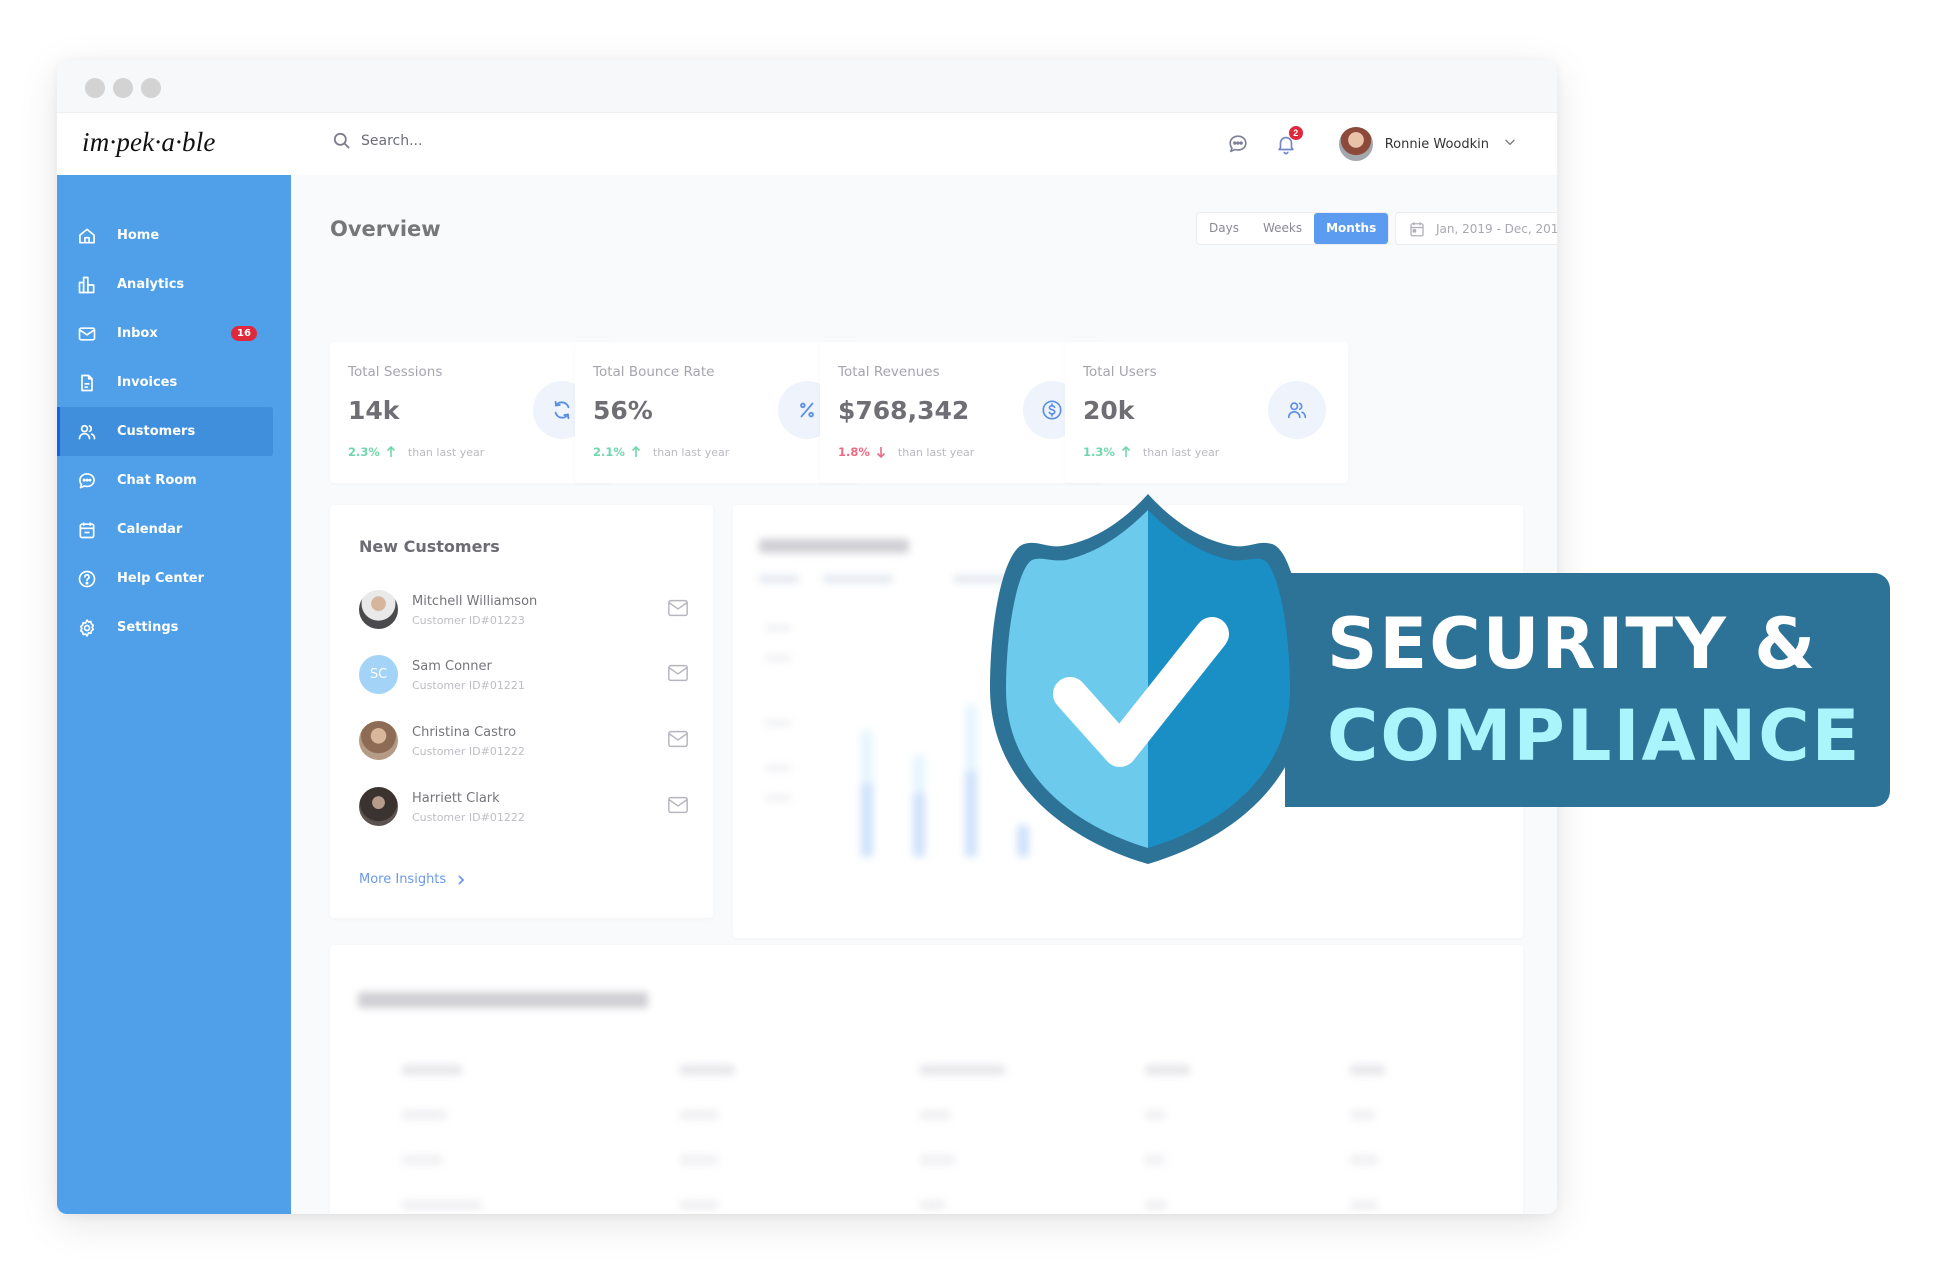 This screenshot has height=1275, width=1936. What do you see at coordinates (374, 410) in the screenshot?
I see `stat-value: 14k` at bounding box center [374, 410].